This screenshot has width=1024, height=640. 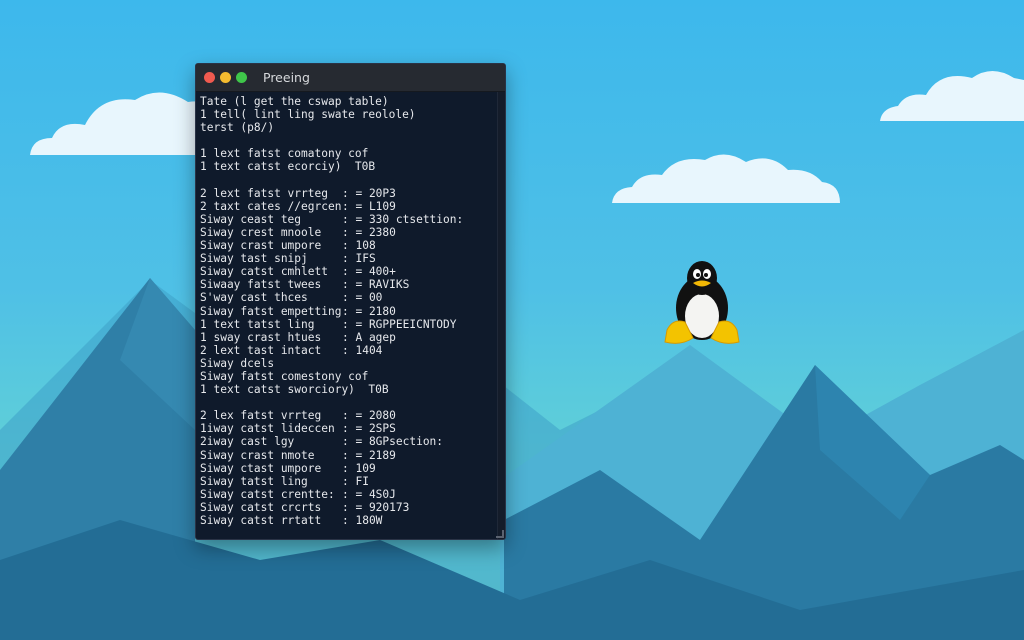 I want to click on row-value: : 180W, so click(x=362, y=520).